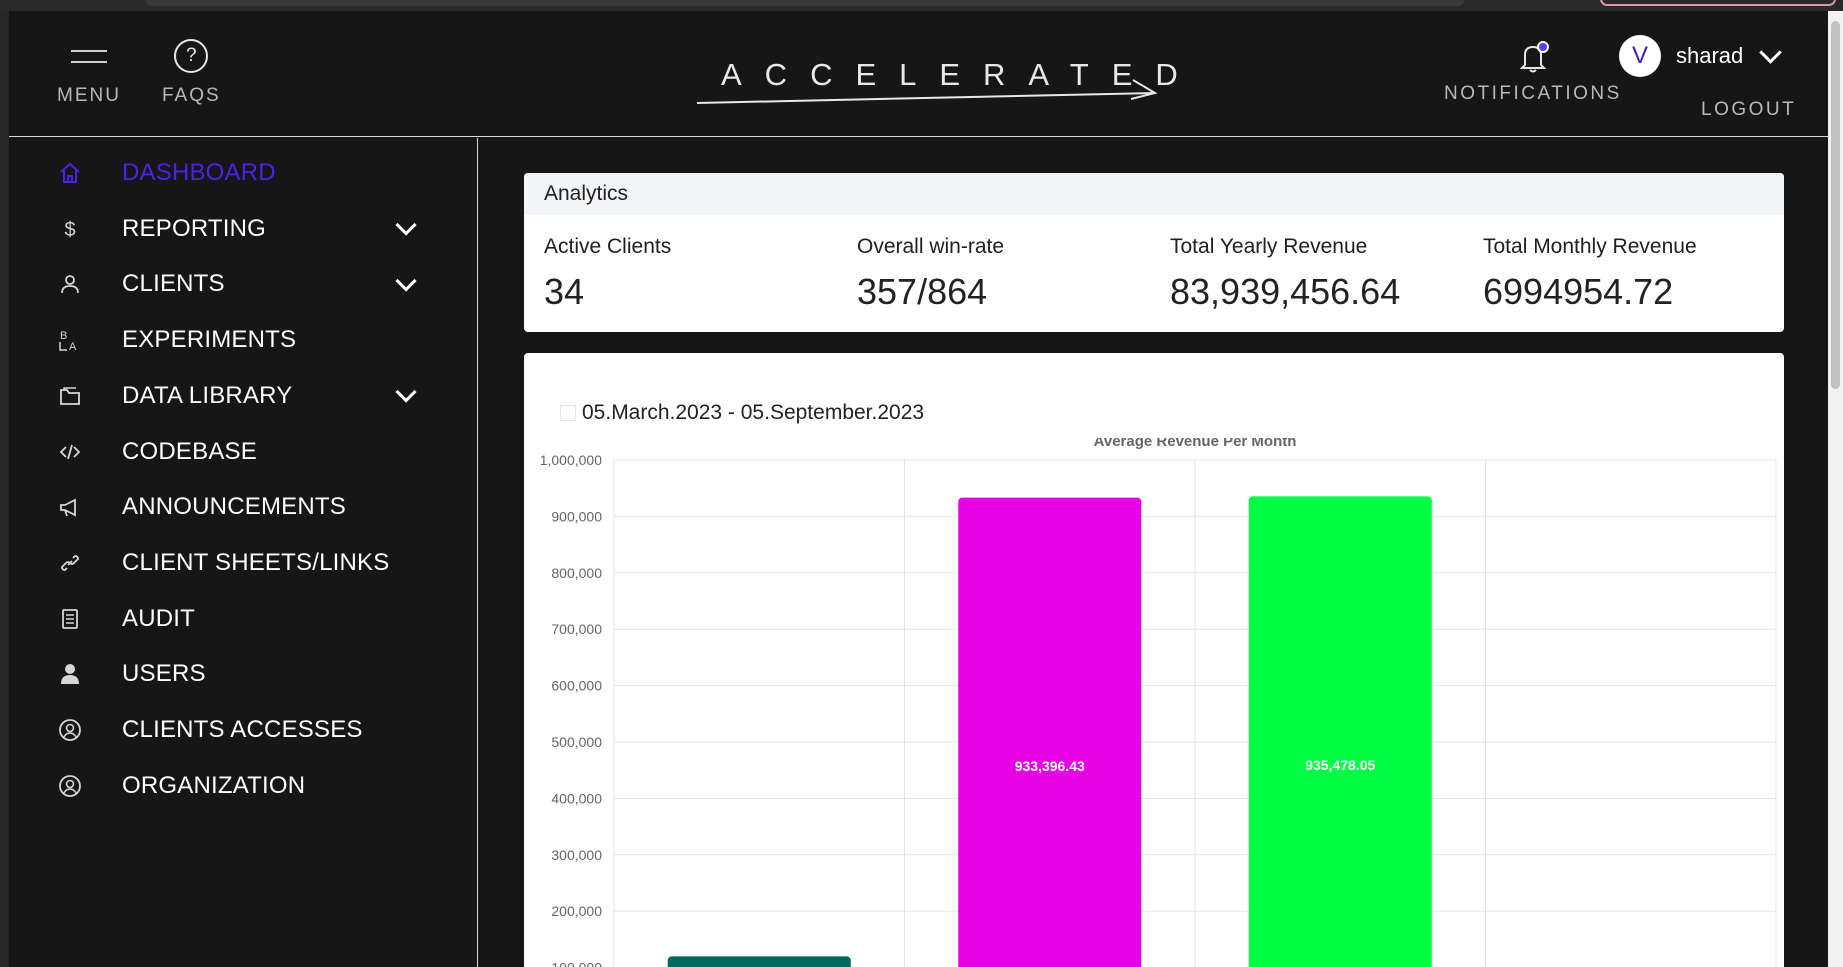 This screenshot has height=967, width=1843. What do you see at coordinates (191, 95) in the screenshot?
I see `faqs-label: FAQS` at bounding box center [191, 95].